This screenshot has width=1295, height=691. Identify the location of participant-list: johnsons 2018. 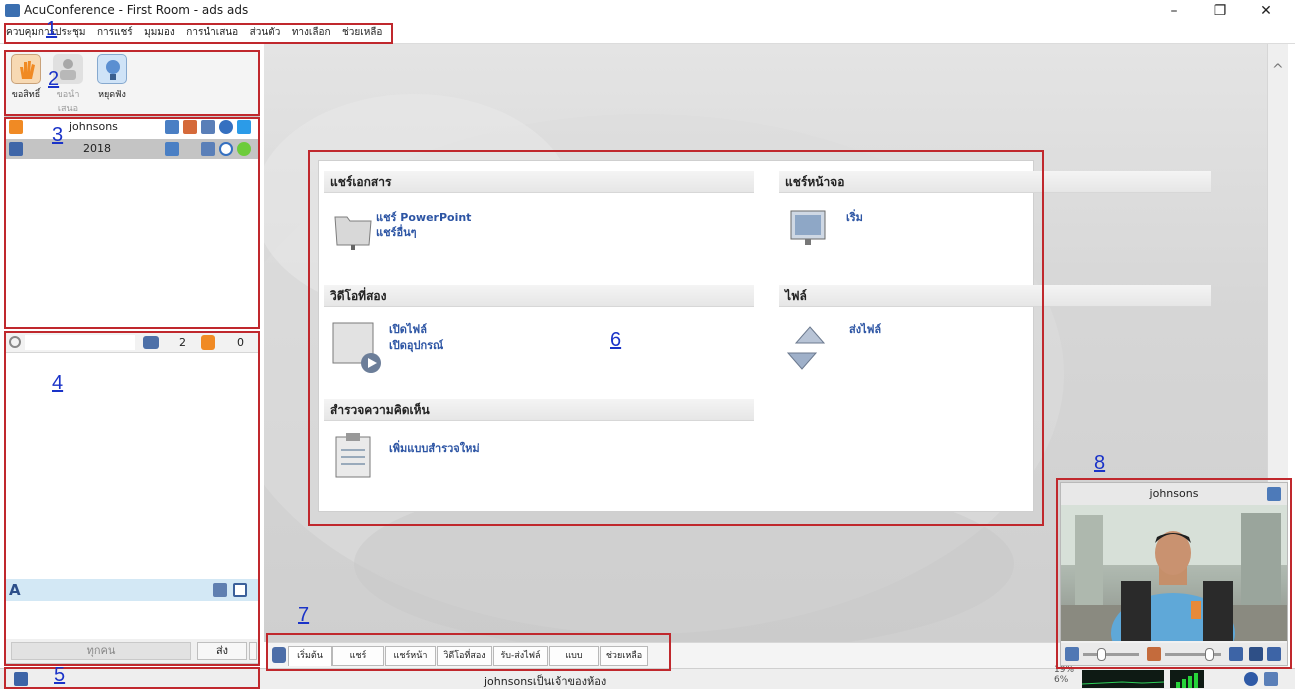
(132, 222).